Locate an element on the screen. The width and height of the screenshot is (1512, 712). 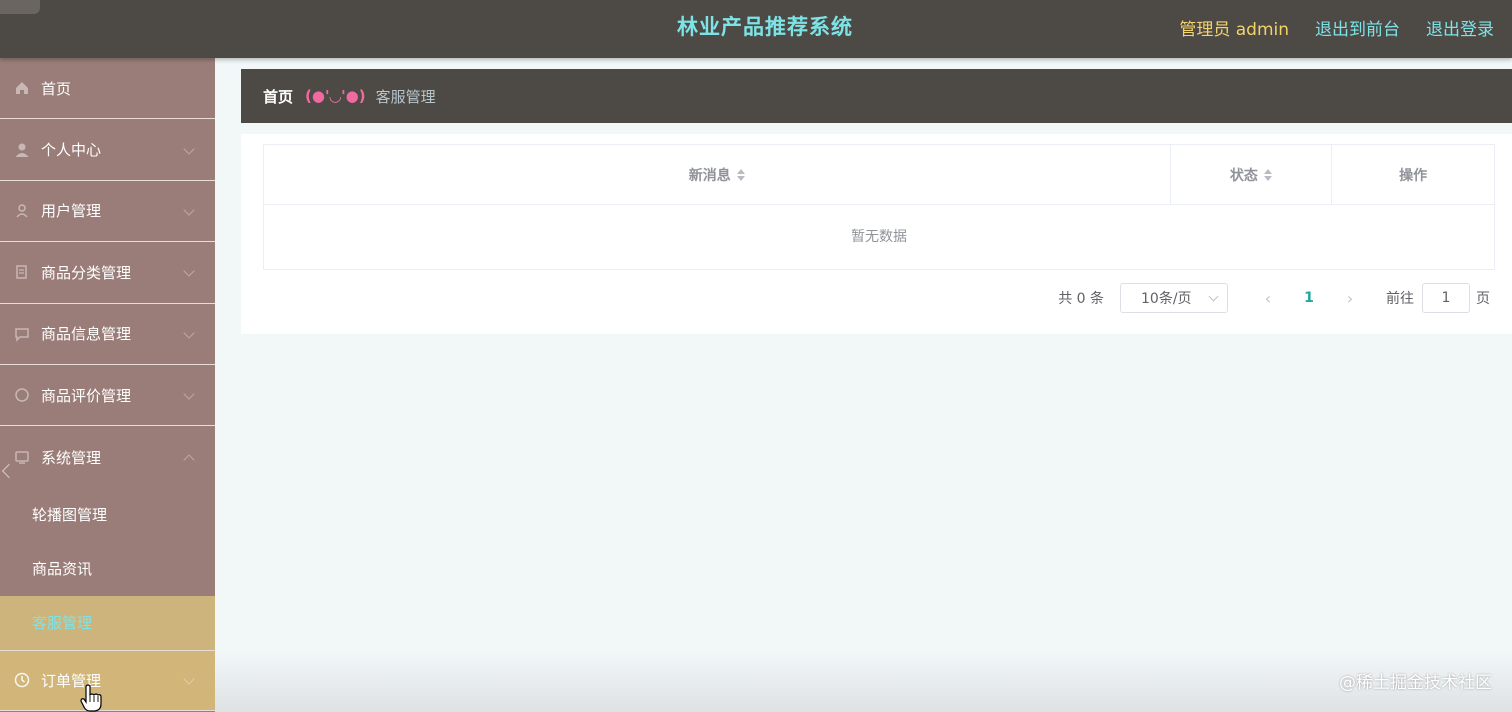
sidebar-item-category-management: 商品分类管理 is located at coordinates (107, 273).